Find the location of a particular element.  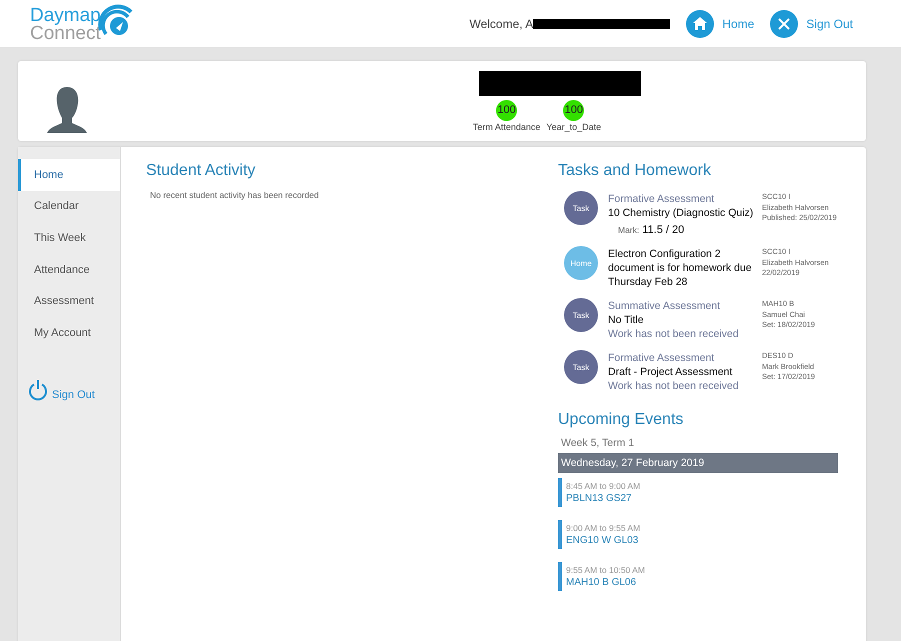

event-item: 9:55 AM to 10:50 AM MAH10 B GL06 is located at coordinates (699, 576).